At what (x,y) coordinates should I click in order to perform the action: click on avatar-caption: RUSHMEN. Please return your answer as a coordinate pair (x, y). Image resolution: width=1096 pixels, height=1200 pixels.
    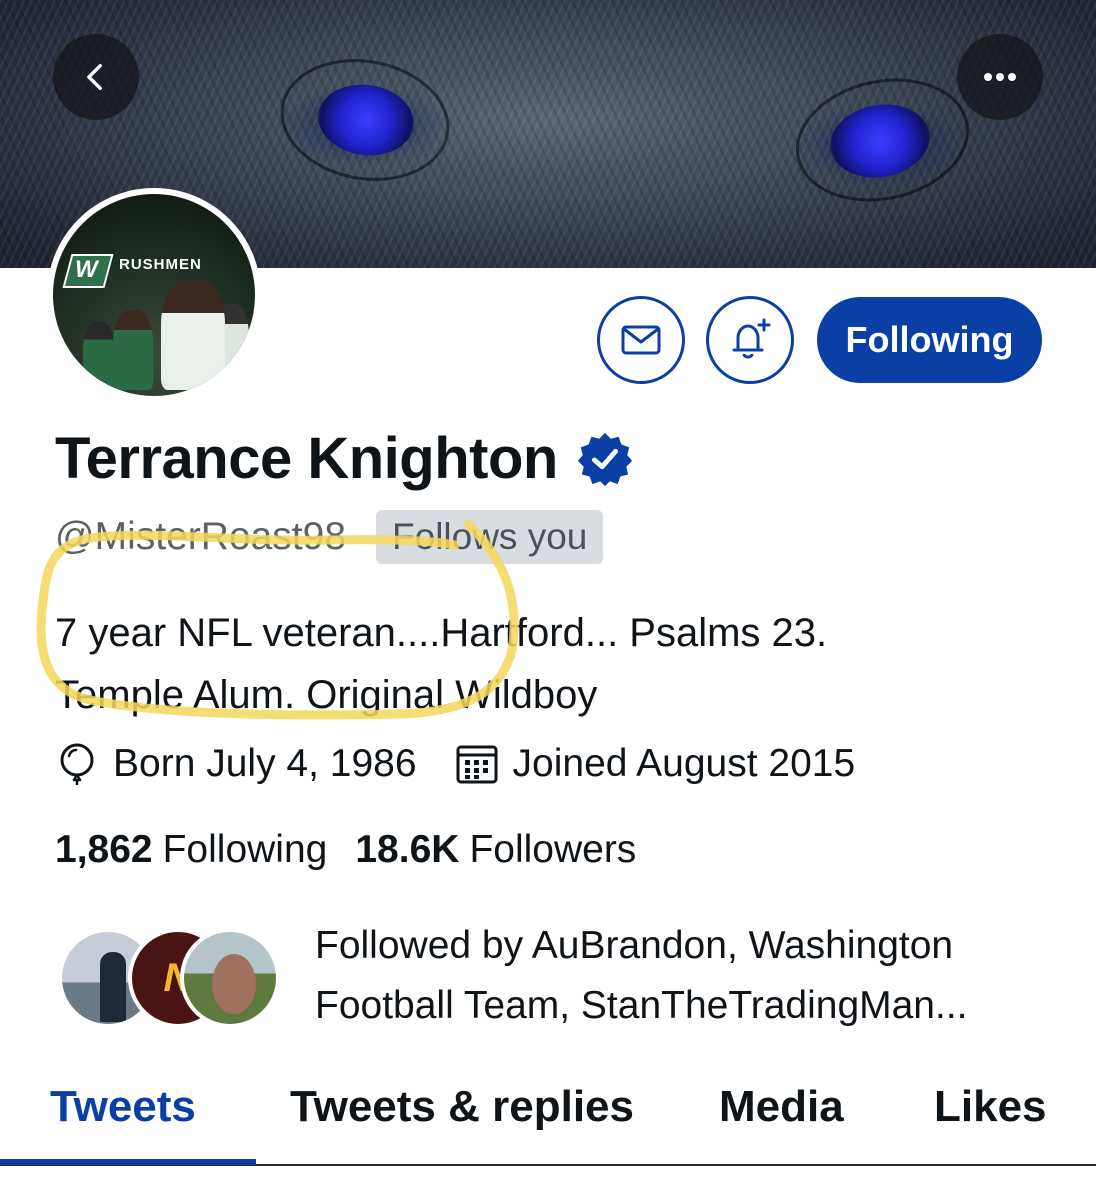
    Looking at the image, I should click on (160, 264).